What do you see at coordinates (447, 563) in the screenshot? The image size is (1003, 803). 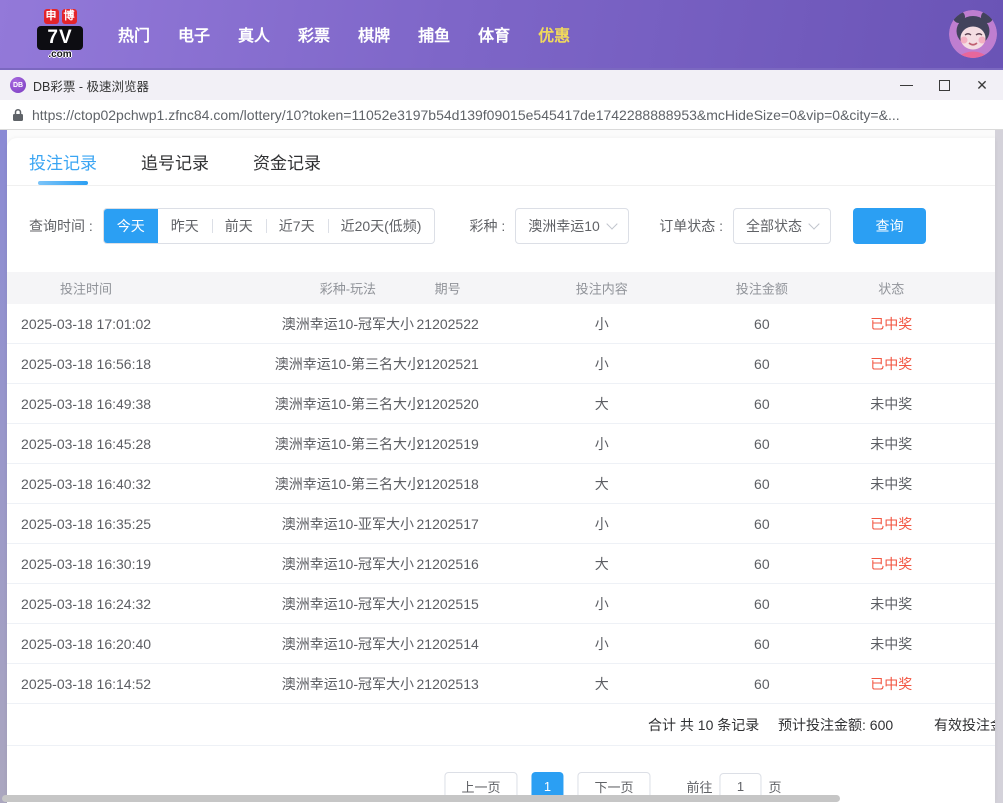 I see `cell-period: 21202516` at bounding box center [447, 563].